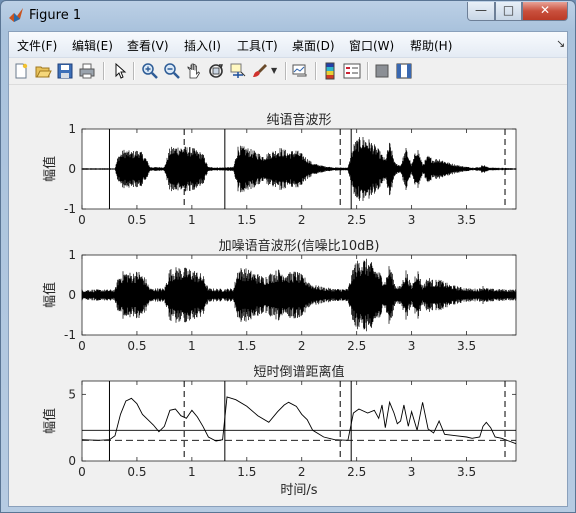 This screenshot has width=576, height=513. What do you see at coordinates (87, 71) in the screenshot?
I see `print-icon` at bounding box center [87, 71].